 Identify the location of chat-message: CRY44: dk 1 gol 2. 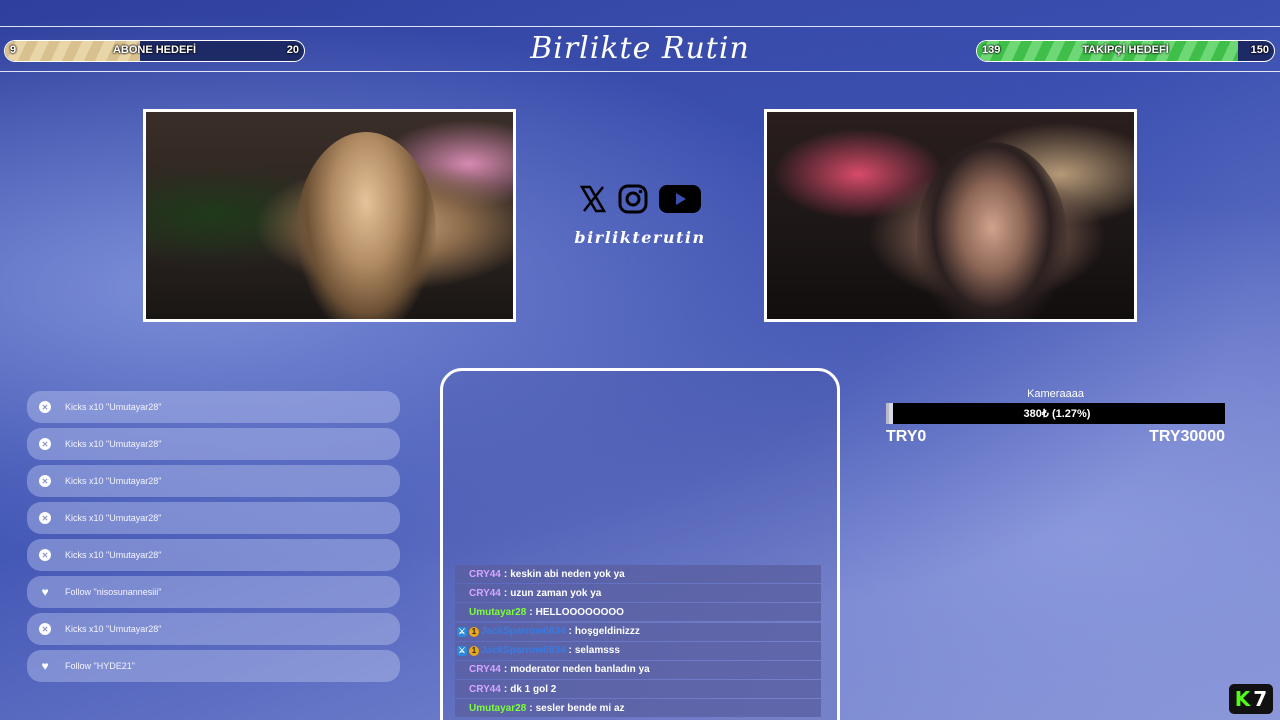
(638, 689).